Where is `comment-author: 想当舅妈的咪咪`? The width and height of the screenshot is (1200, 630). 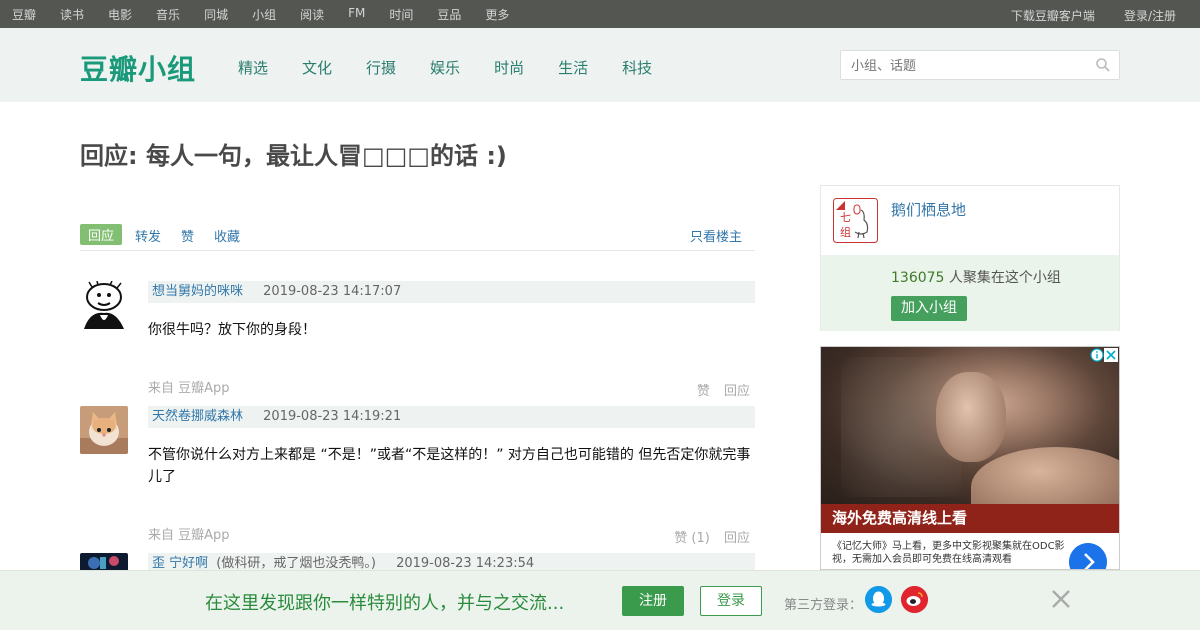 comment-author: 想当舅妈的咪咪 is located at coordinates (197, 291).